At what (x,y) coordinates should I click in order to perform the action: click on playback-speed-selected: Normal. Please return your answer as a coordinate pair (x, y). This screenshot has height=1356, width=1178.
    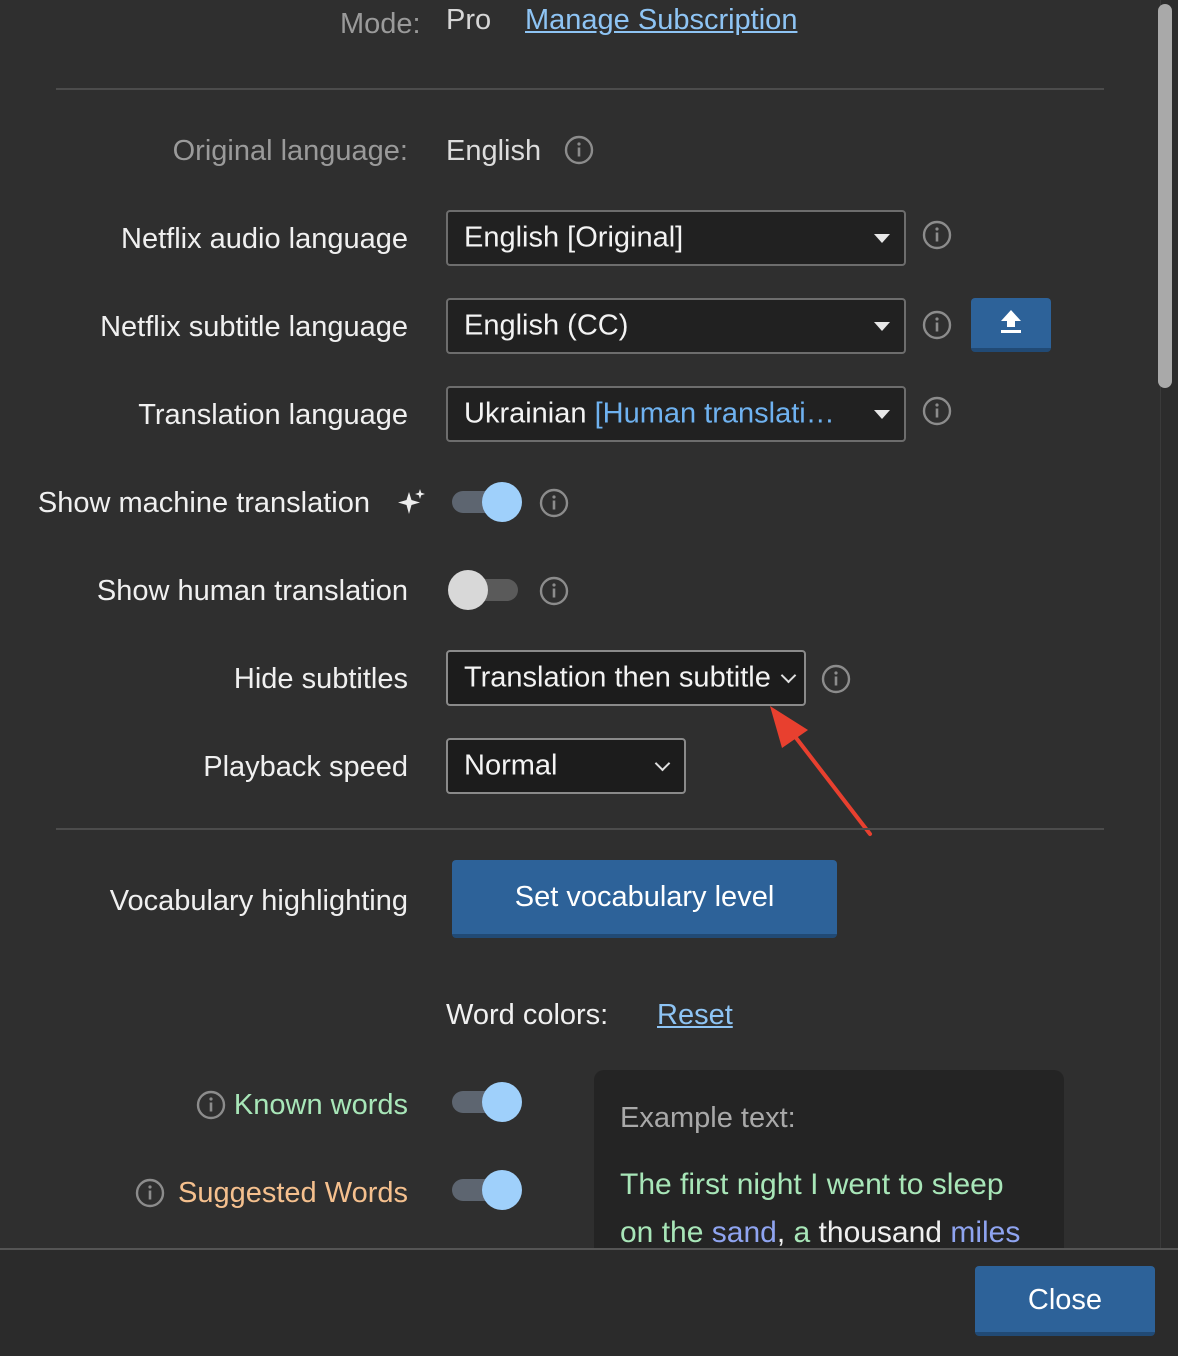
    Looking at the image, I should click on (511, 765).